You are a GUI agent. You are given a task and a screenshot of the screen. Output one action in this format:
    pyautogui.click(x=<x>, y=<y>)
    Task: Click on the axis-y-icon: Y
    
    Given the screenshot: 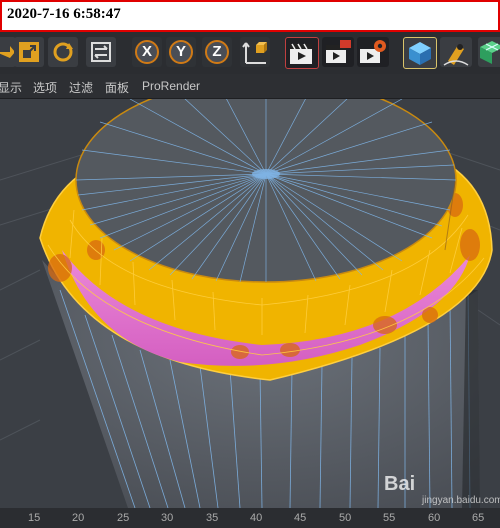 What is the action you would take?
    pyautogui.click(x=181, y=52)
    